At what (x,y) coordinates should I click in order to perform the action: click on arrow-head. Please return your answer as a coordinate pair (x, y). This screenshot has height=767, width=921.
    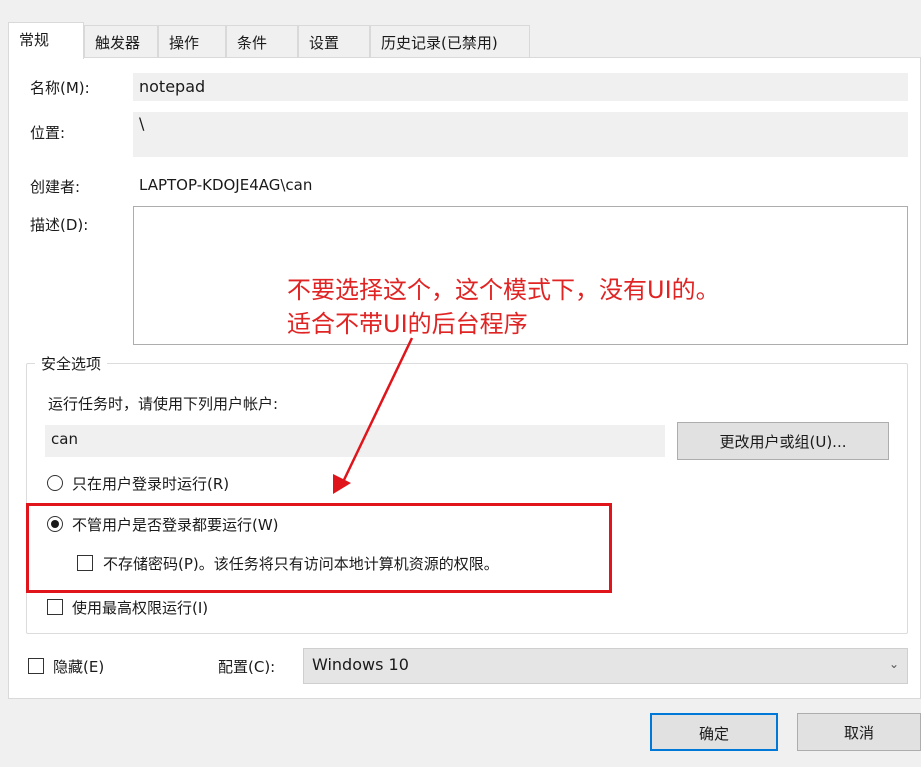
    Looking at the image, I should click on (342, 484).